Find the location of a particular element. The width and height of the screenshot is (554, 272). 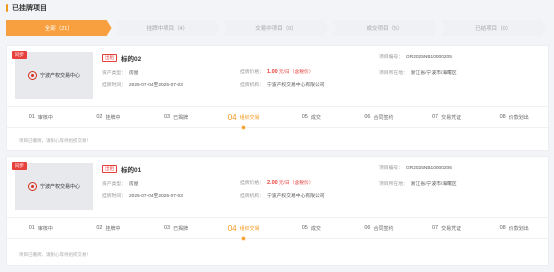

tab-finished: 已结项目（0） is located at coordinates (493, 28).